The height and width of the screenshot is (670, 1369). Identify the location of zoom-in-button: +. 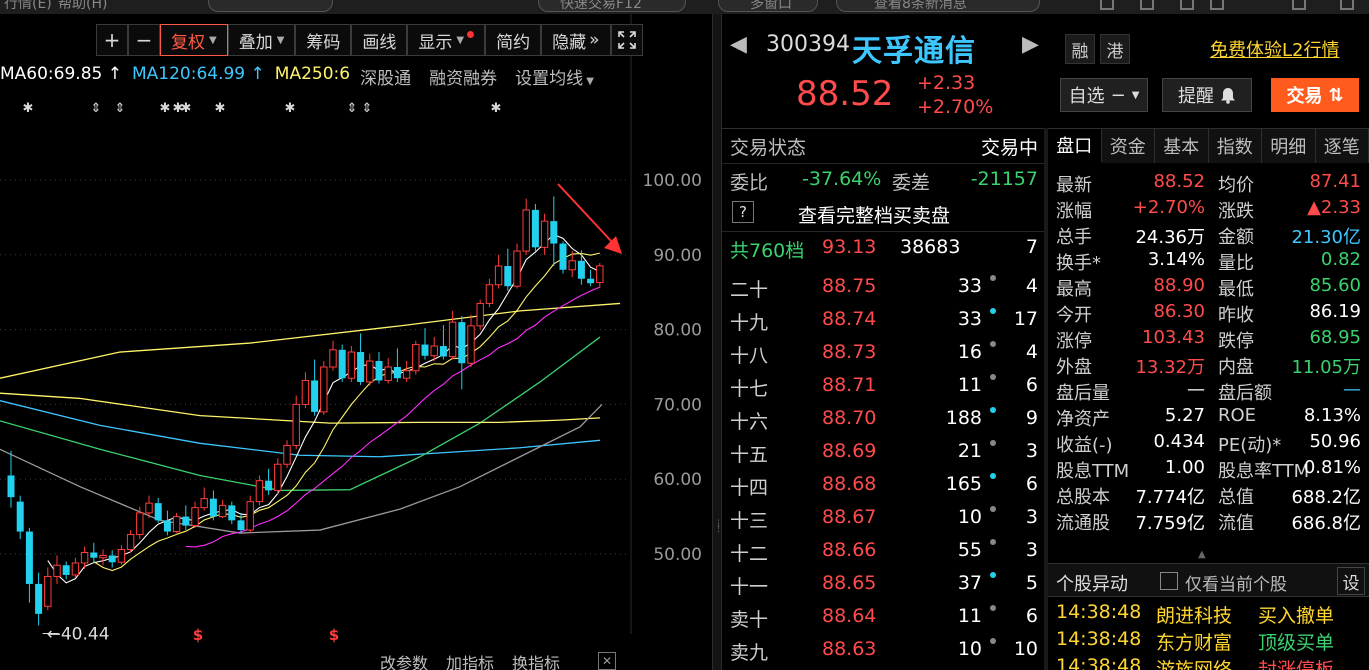
(112, 40).